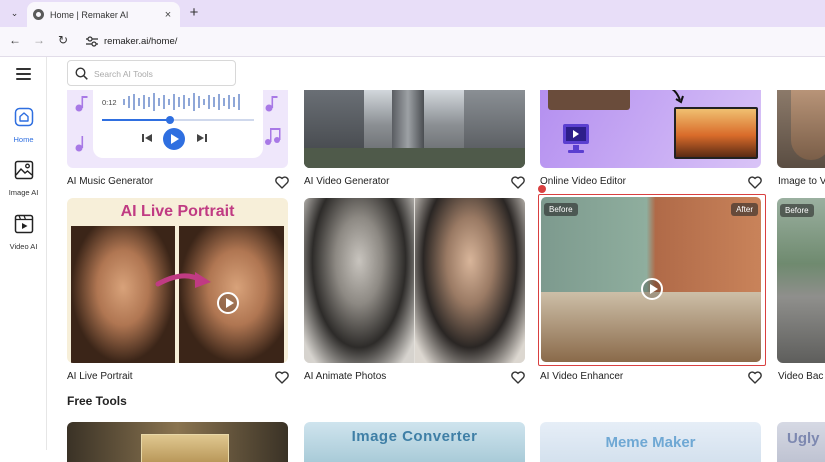 Image resolution: width=825 pixels, height=462 pixels. Describe the element at coordinates (177, 211) in the screenshot. I see `card-banner-title: AI Live Portrait` at that location.